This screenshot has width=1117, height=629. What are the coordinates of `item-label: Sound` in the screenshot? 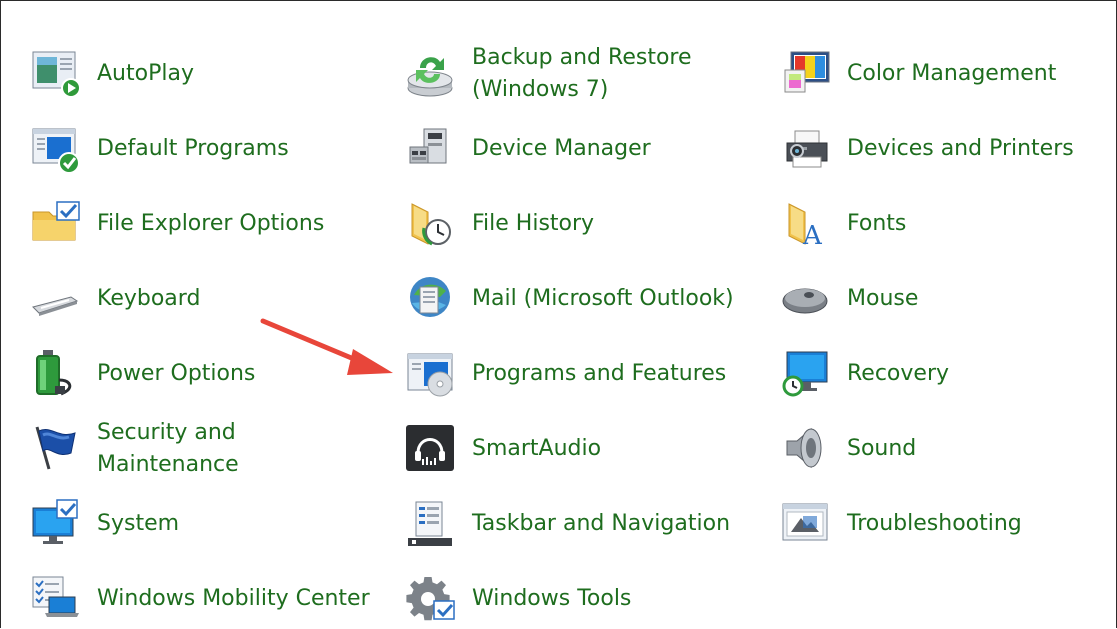 It's located at (882, 448).